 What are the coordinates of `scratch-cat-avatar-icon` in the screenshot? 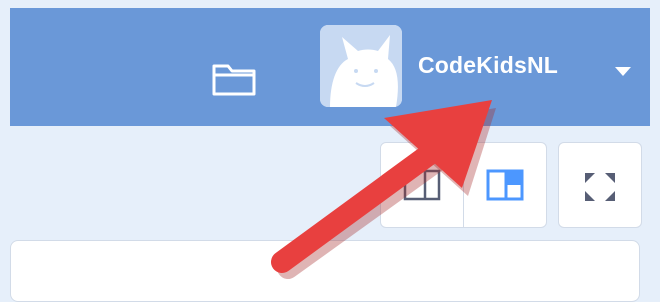 It's located at (361, 66).